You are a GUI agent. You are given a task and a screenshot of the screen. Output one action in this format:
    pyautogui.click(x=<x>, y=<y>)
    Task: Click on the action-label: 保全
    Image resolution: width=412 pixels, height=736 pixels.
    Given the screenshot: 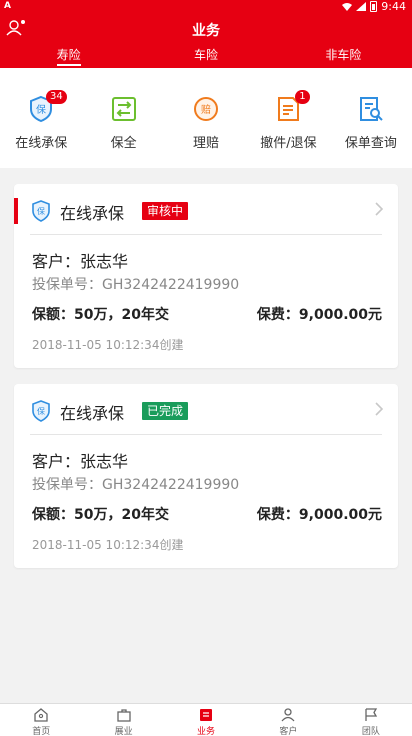 What is the action you would take?
    pyautogui.click(x=123, y=143)
    